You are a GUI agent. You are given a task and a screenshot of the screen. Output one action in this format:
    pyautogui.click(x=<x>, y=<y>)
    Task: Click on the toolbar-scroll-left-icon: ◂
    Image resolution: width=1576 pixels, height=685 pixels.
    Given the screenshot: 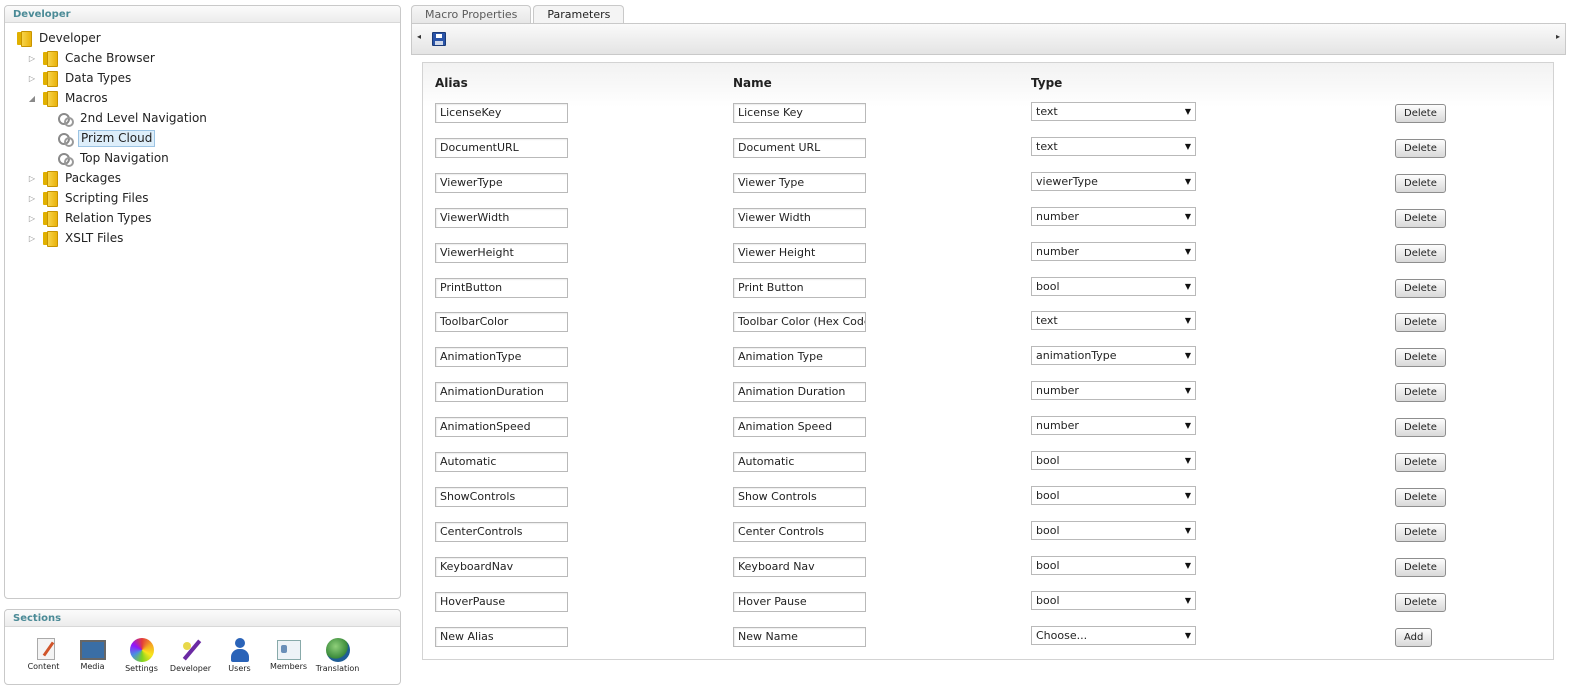 What is the action you would take?
    pyautogui.click(x=419, y=36)
    